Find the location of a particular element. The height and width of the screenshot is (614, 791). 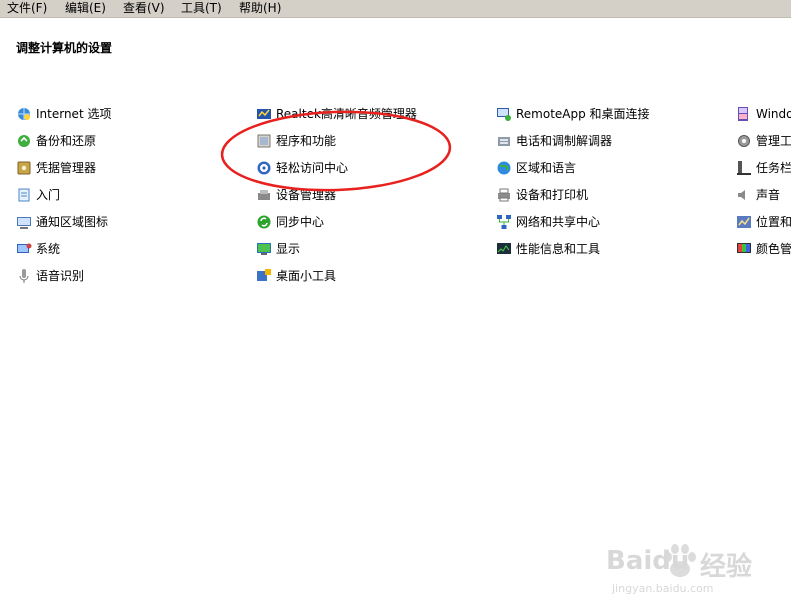

cpl-item-backup-restore: 备份和还原 is located at coordinates (56, 141).